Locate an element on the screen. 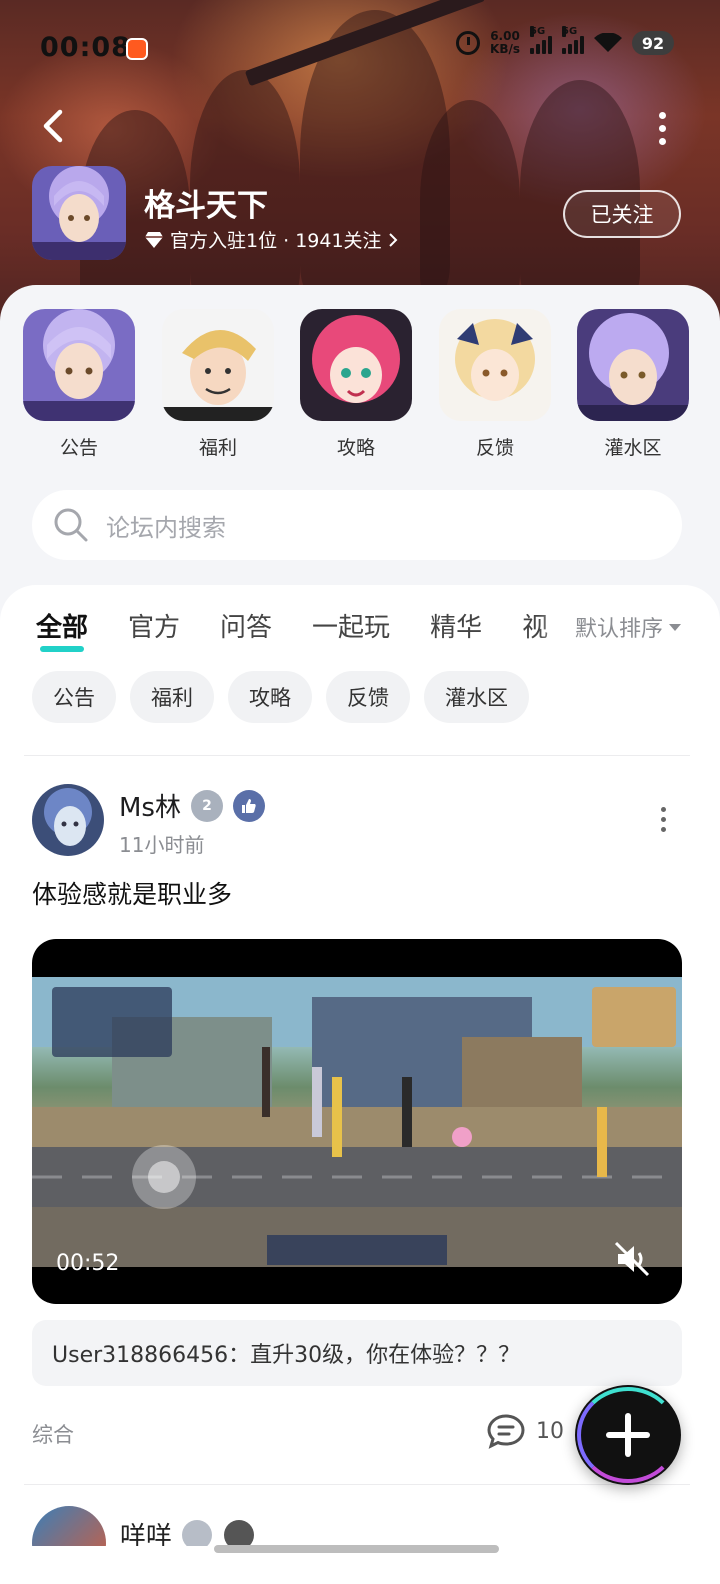 Image resolution: width=720 pixels, height=1584 pixels. tab-fade is located at coordinates (556, 624).